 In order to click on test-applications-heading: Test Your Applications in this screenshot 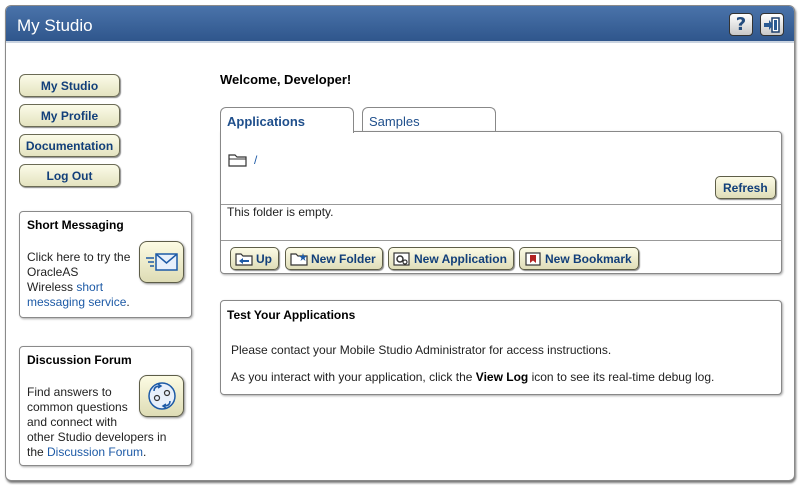, I will do `click(291, 315)`.